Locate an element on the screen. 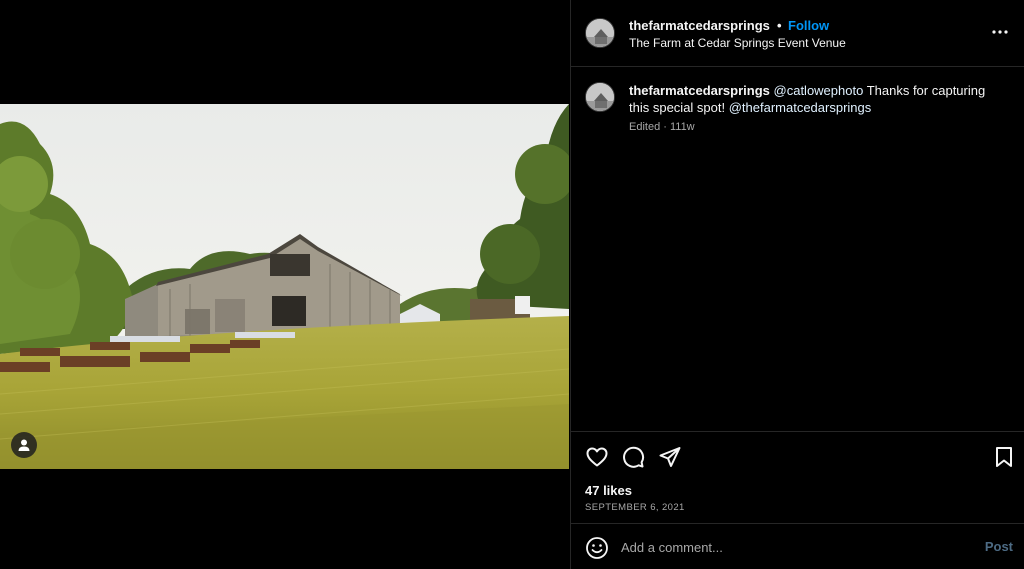  follow-button: Follow is located at coordinates (808, 25).